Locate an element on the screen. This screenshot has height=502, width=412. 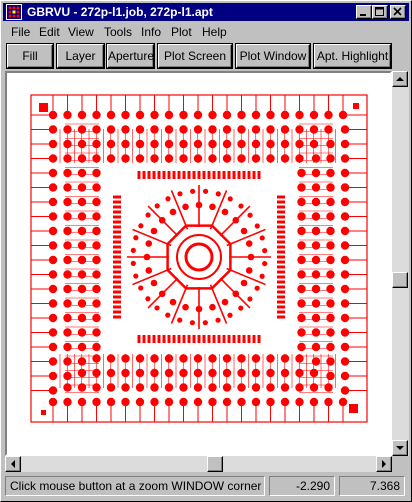
menu-file: File is located at coordinates (20, 32).